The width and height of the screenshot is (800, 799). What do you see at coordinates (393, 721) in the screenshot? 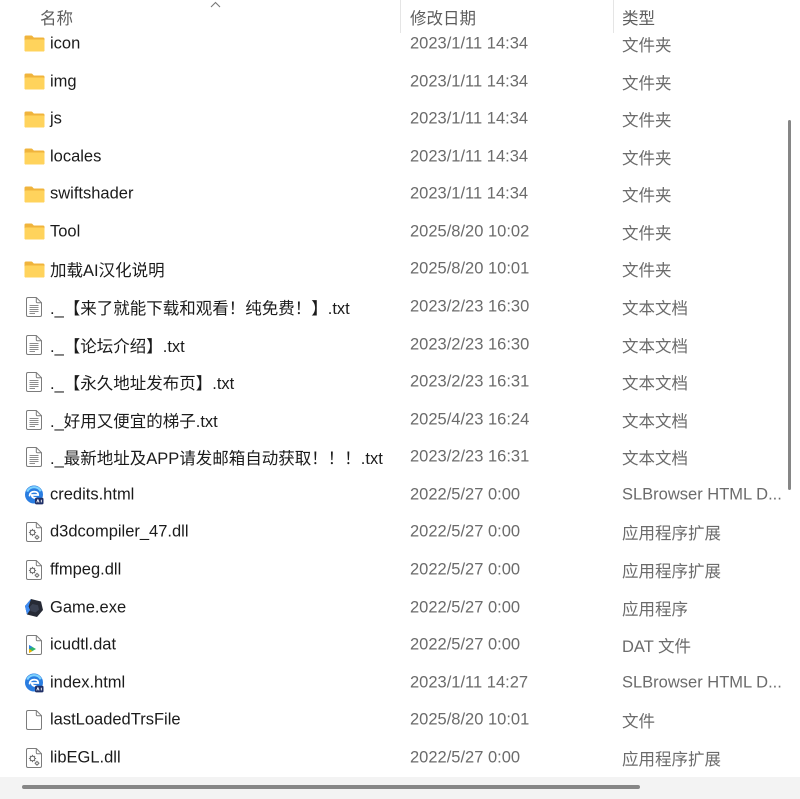
I see `file-row: lastLoadedTrsFile 2025/8/20 10:01 文件` at bounding box center [393, 721].